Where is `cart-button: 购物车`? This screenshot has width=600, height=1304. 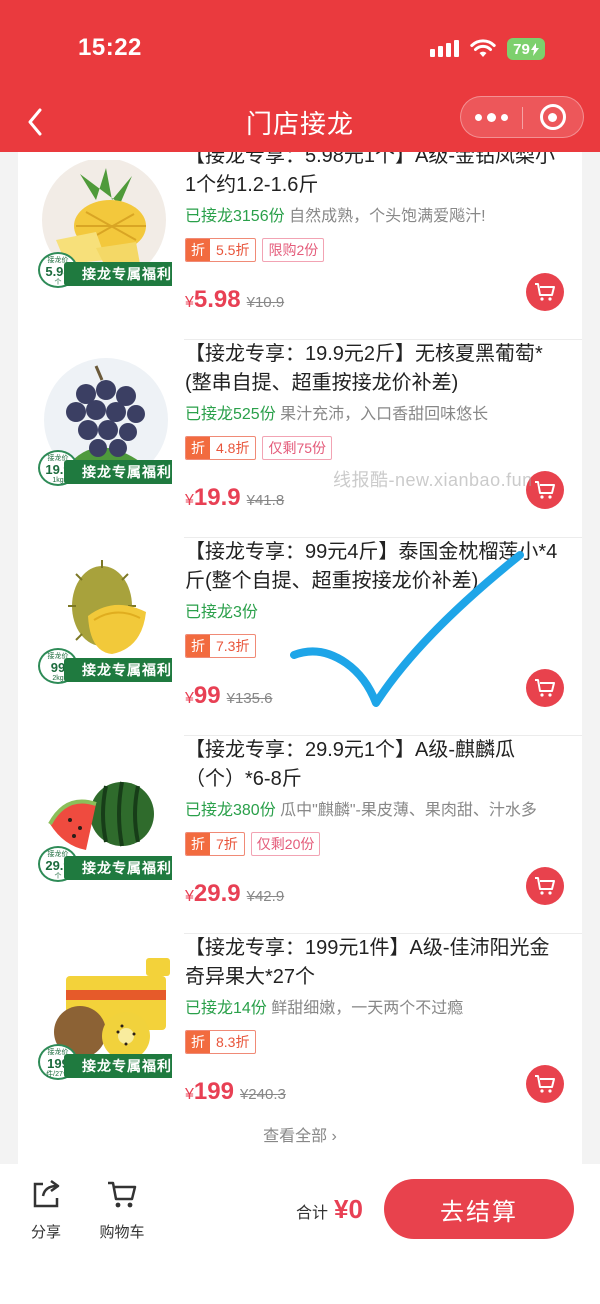 cart-button: 购物车 is located at coordinates (122, 1210).